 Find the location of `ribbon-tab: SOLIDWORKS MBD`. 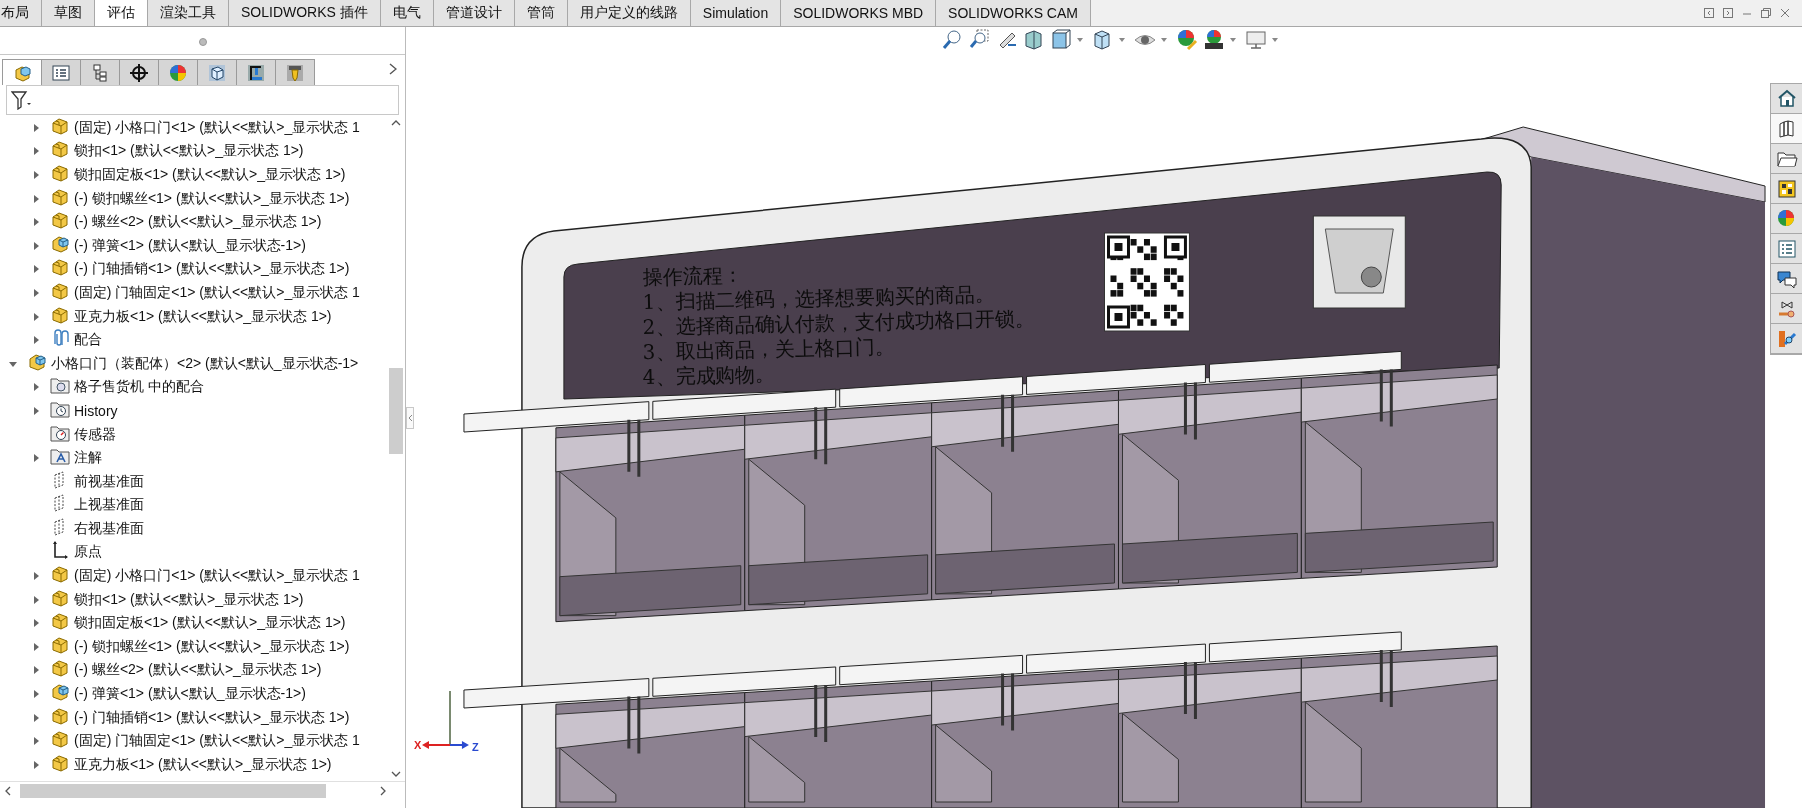

ribbon-tab: SOLIDWORKS MBD is located at coordinates (859, 13).